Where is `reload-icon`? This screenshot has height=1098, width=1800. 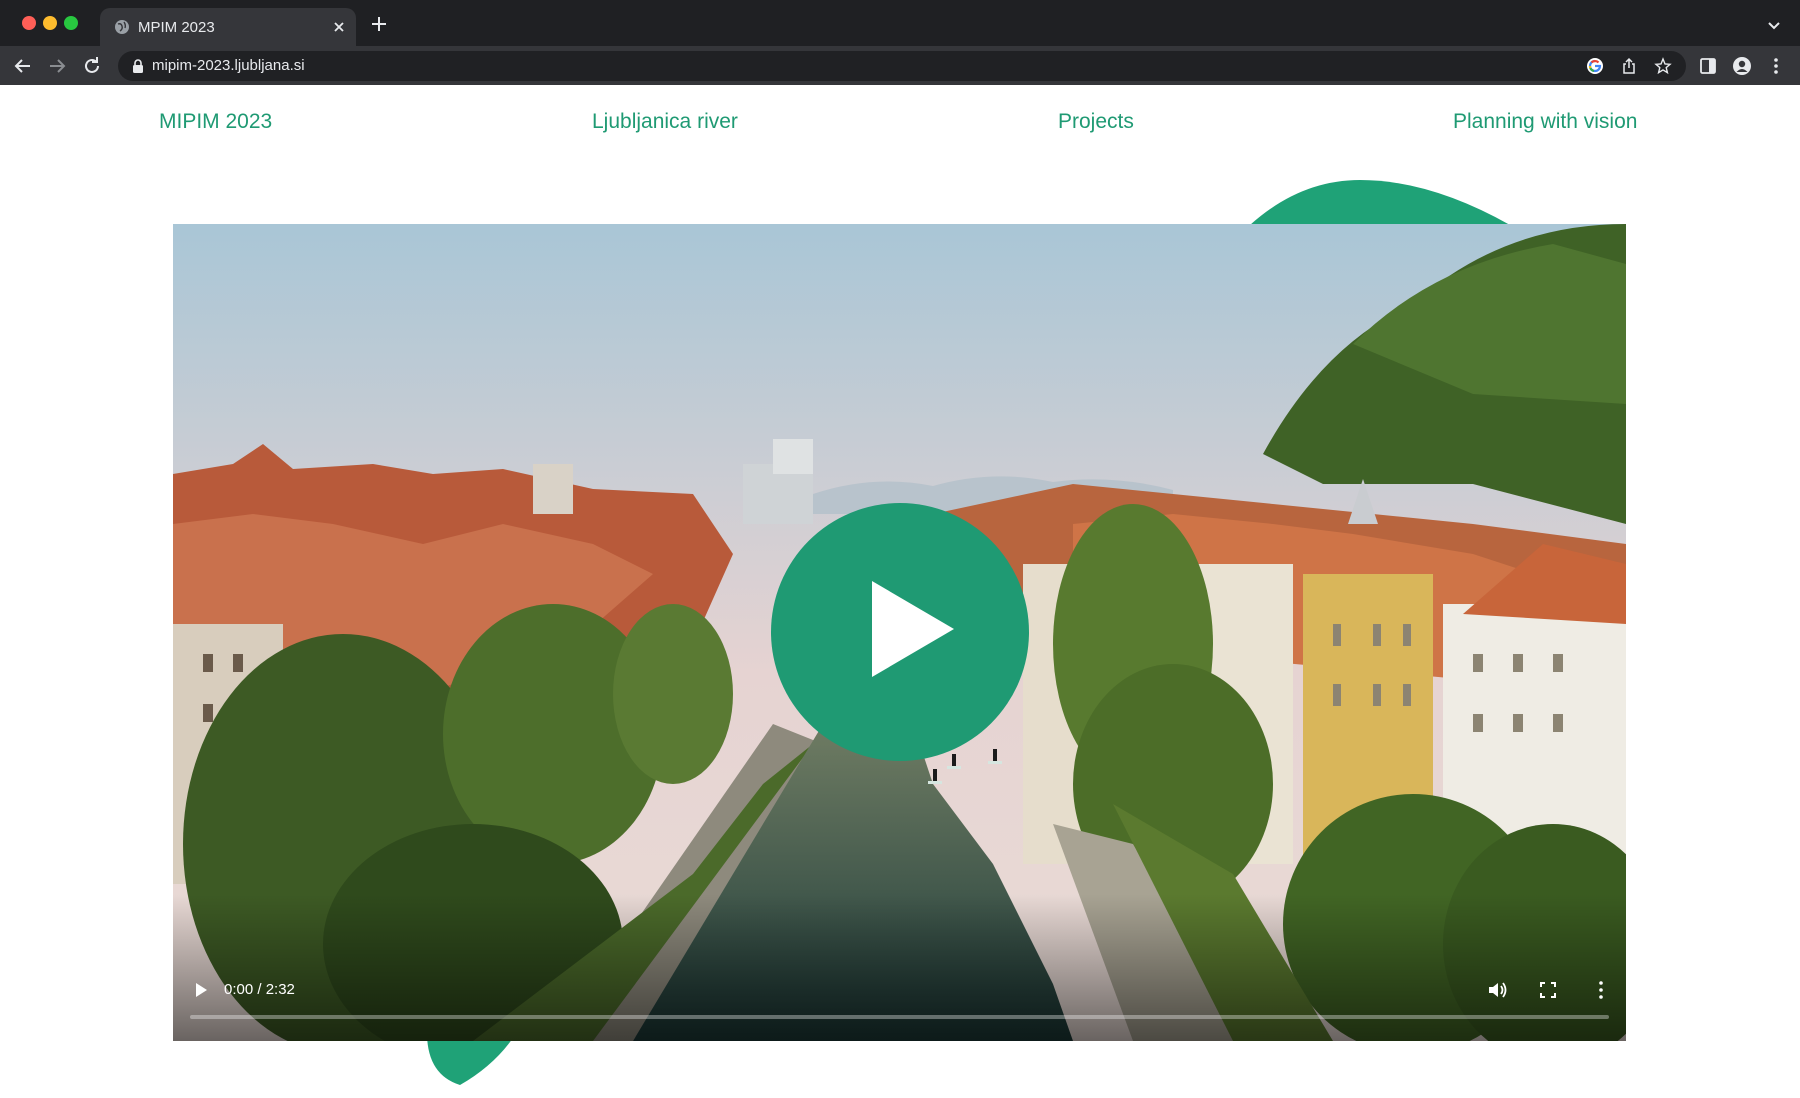 reload-icon is located at coordinates (92, 66).